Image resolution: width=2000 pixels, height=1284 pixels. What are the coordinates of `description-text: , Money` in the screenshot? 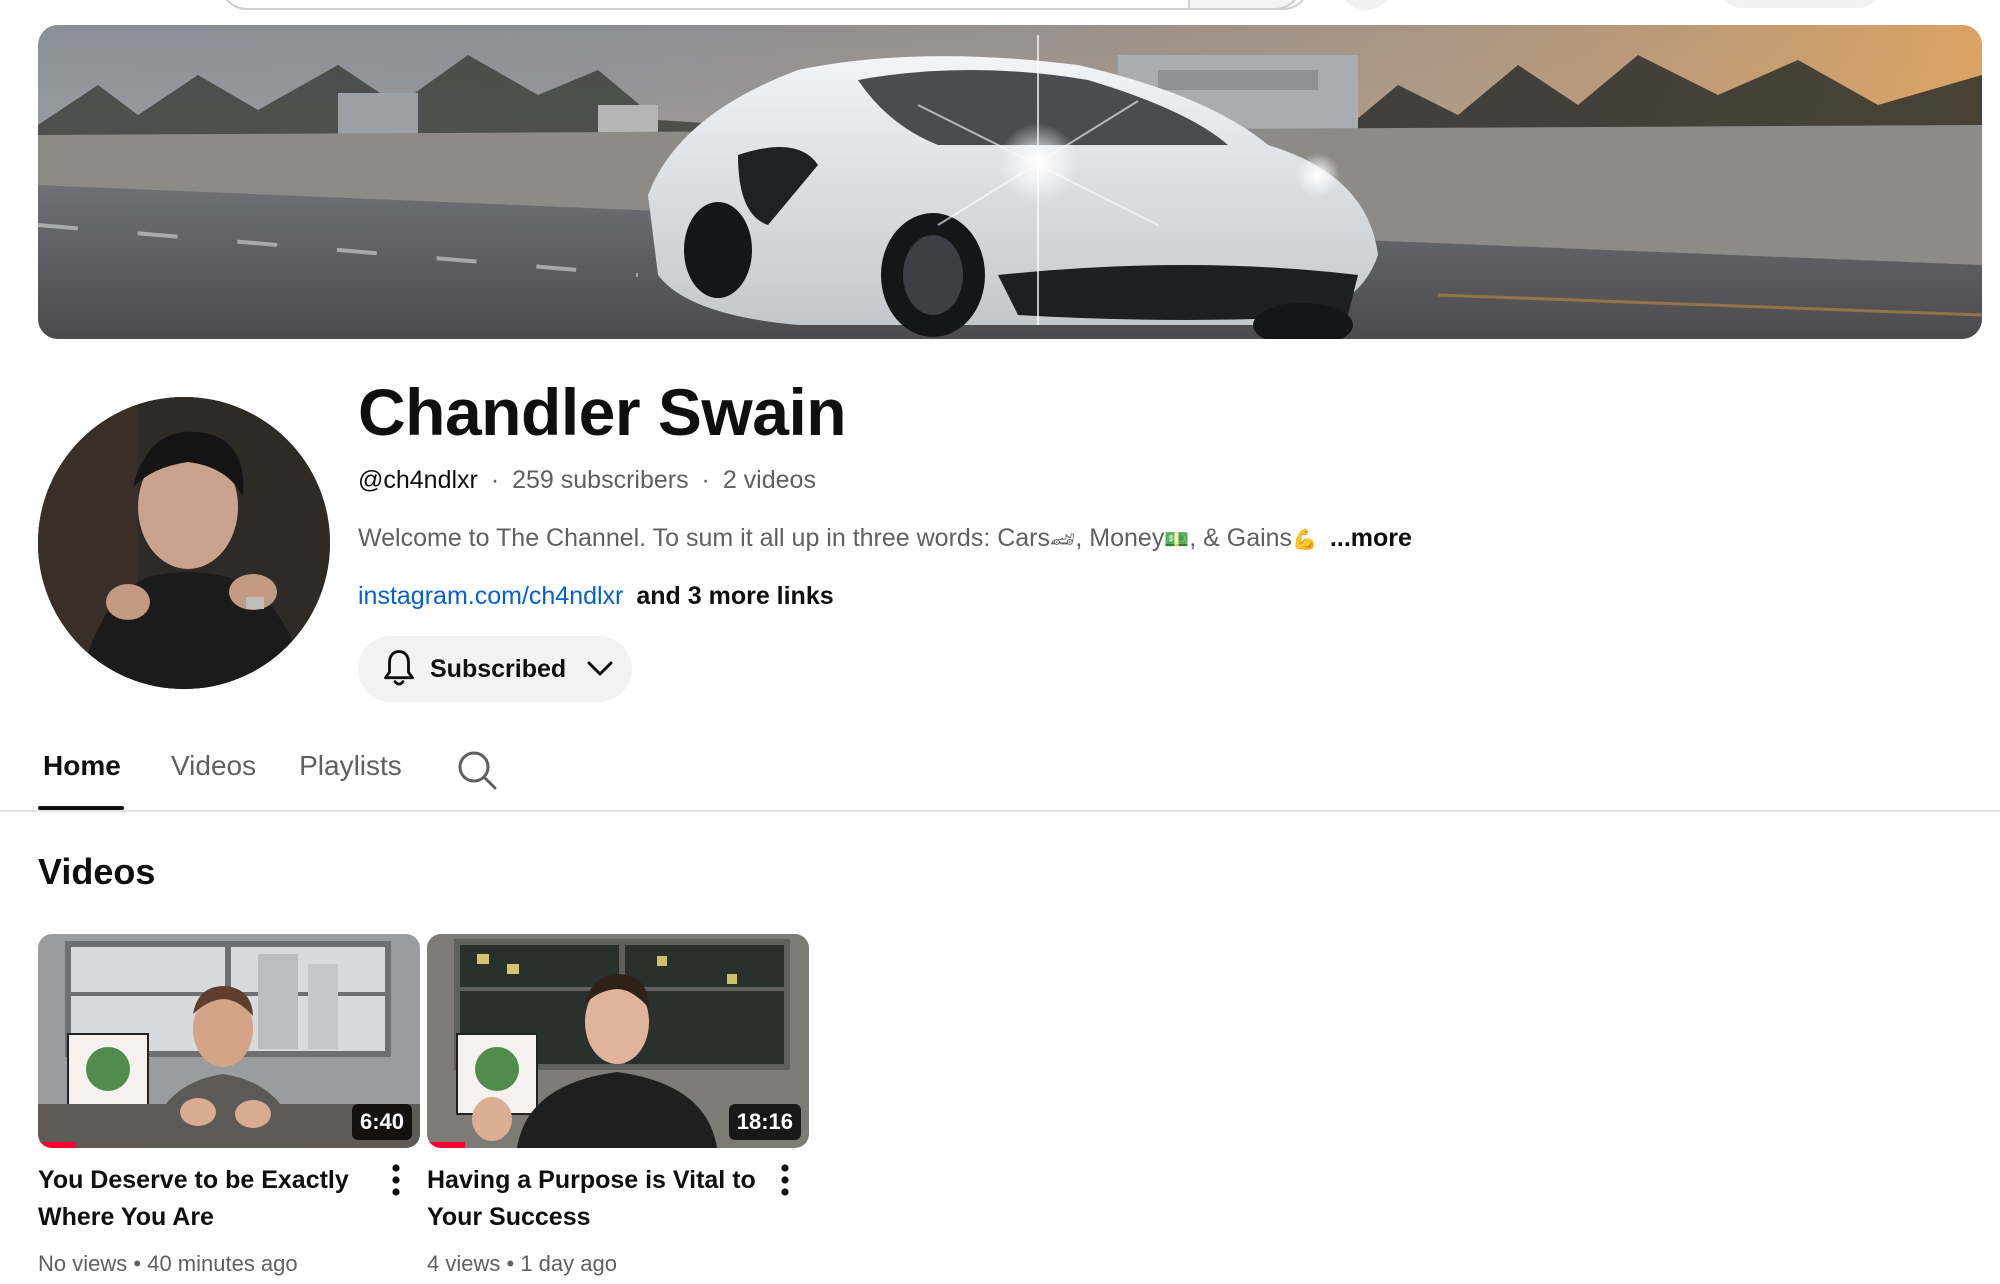 It's located at (1120, 538).